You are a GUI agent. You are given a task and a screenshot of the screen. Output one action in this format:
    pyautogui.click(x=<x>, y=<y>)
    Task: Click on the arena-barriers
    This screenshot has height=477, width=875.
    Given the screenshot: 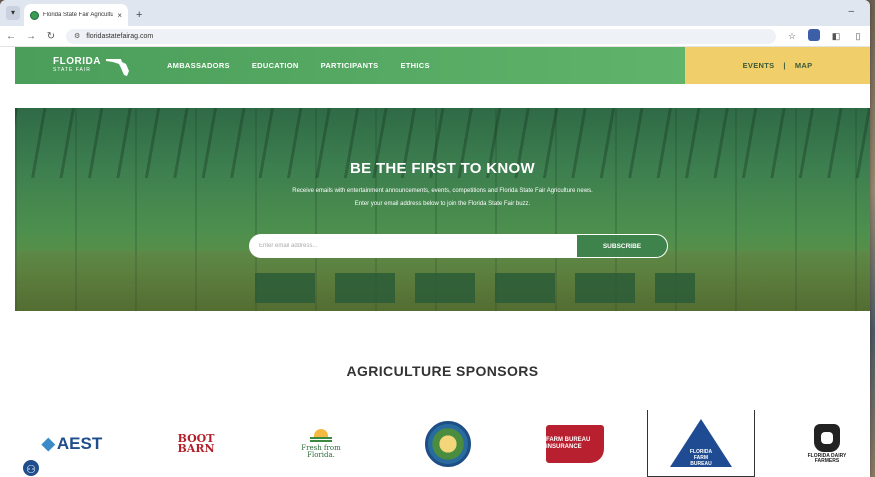 What is the action you would take?
    pyautogui.click(x=475, y=288)
    